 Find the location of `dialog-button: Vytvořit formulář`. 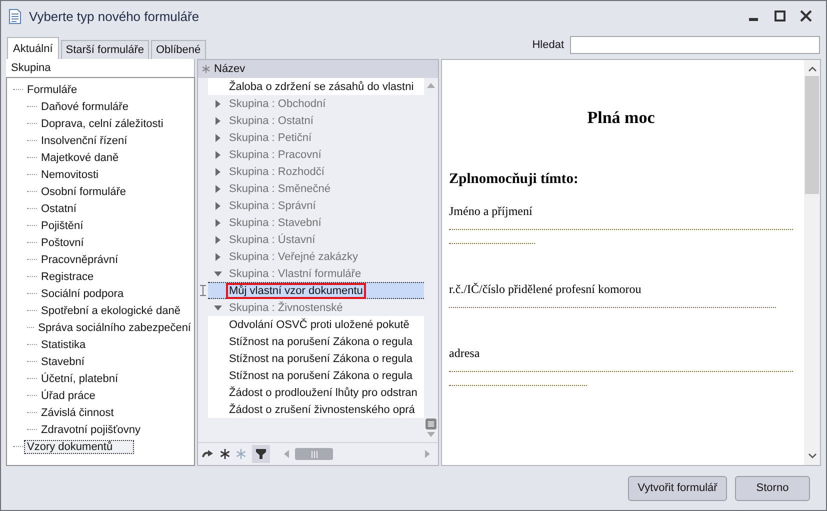

dialog-button: Vytvořit formulář is located at coordinates (677, 488).